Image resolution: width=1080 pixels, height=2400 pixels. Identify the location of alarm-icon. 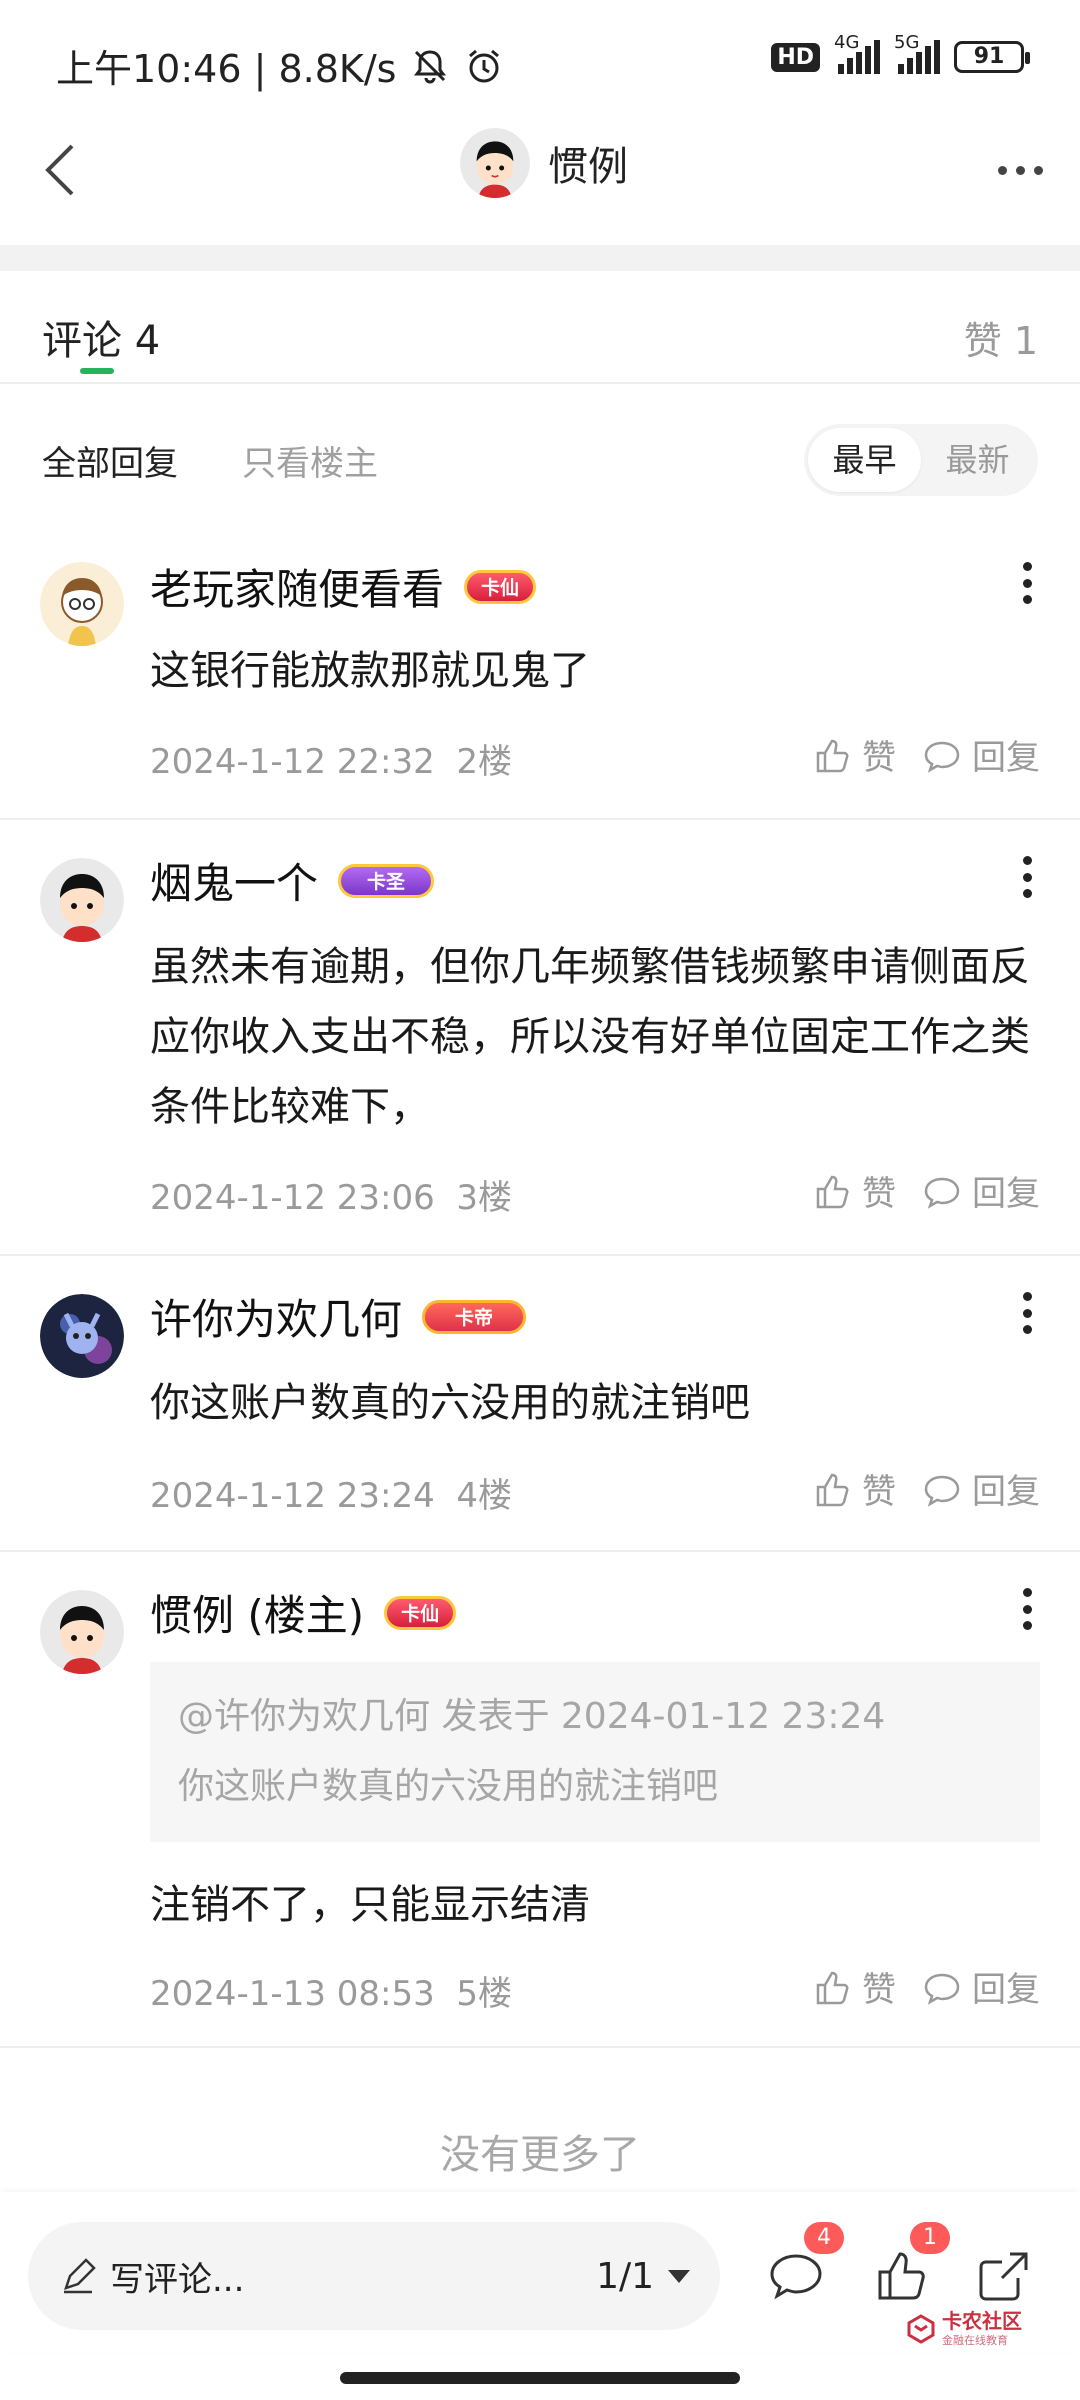
(484, 66).